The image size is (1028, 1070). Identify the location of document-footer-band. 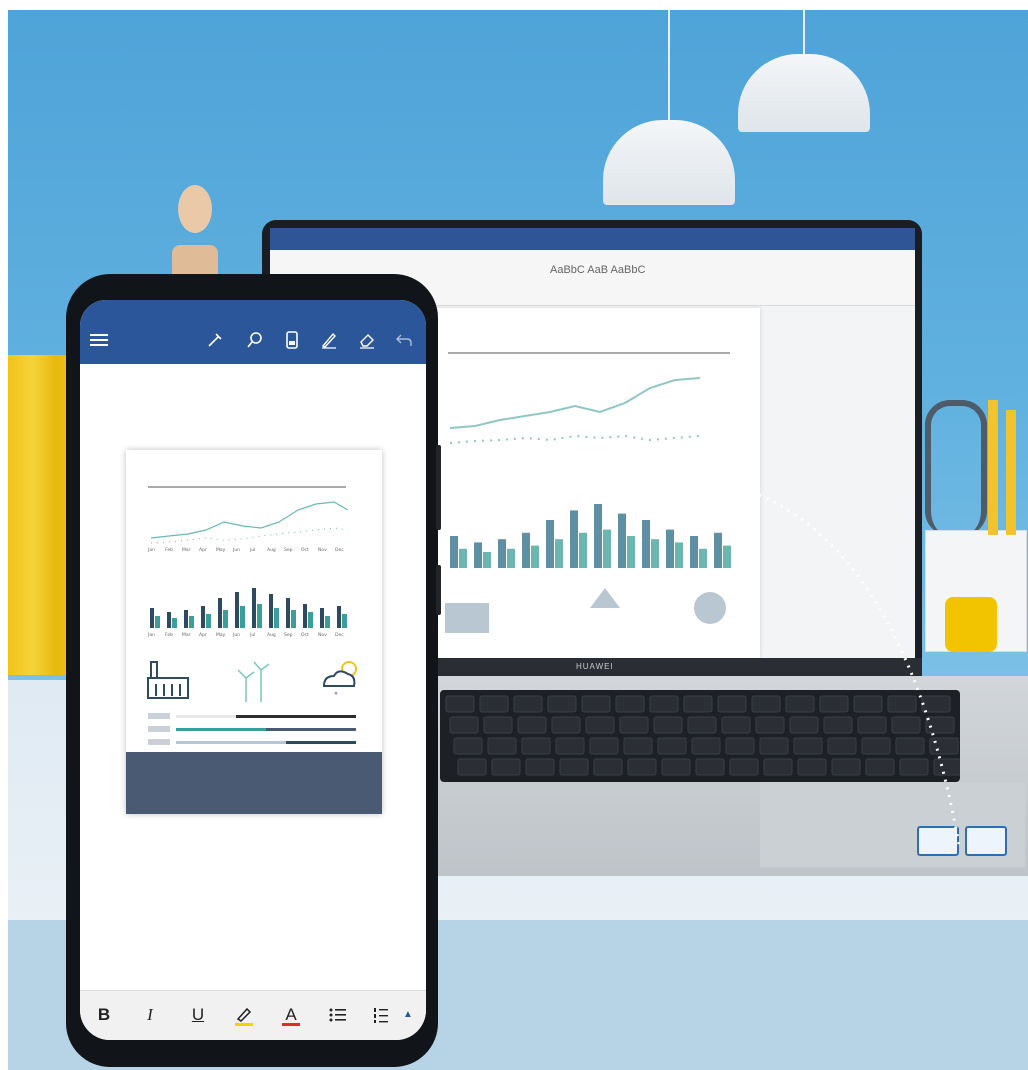
(254, 783).